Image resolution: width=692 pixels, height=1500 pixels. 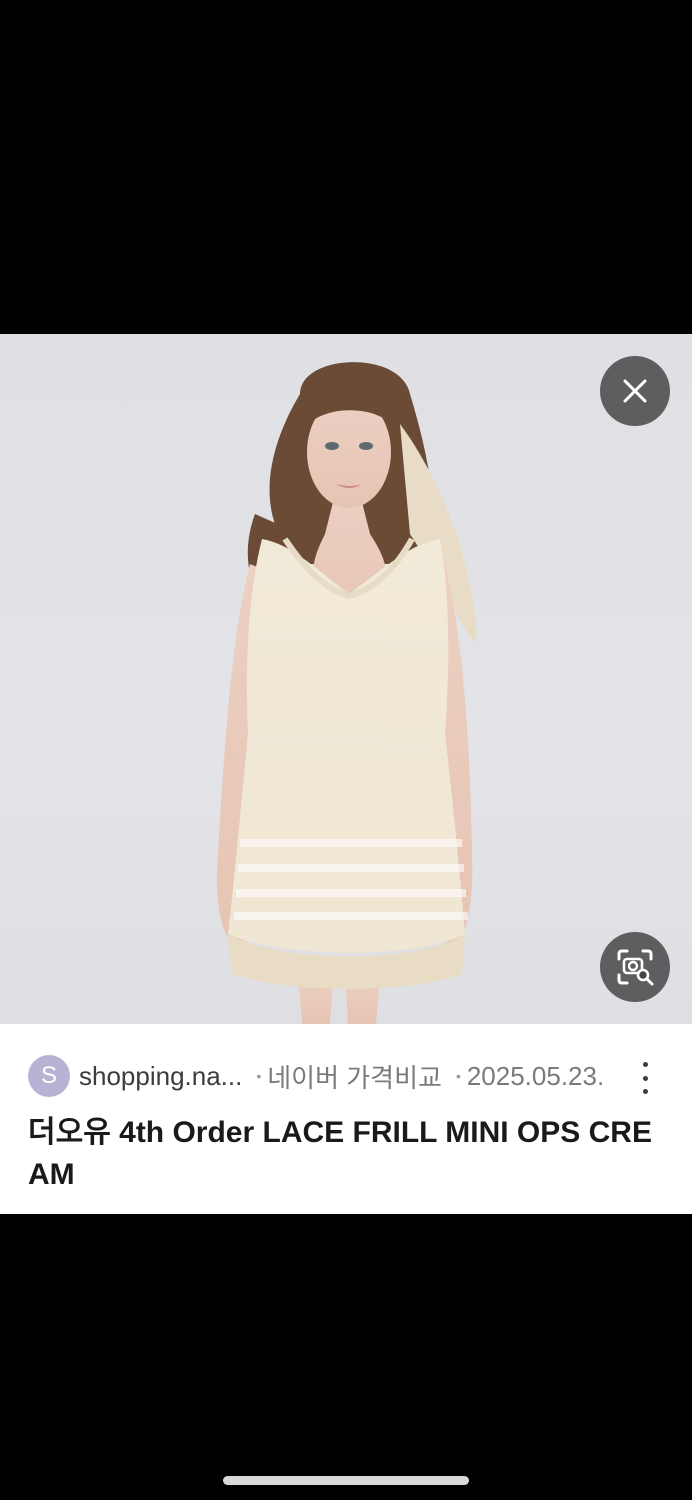 I want to click on more-options-button, so click(x=645, y=1078).